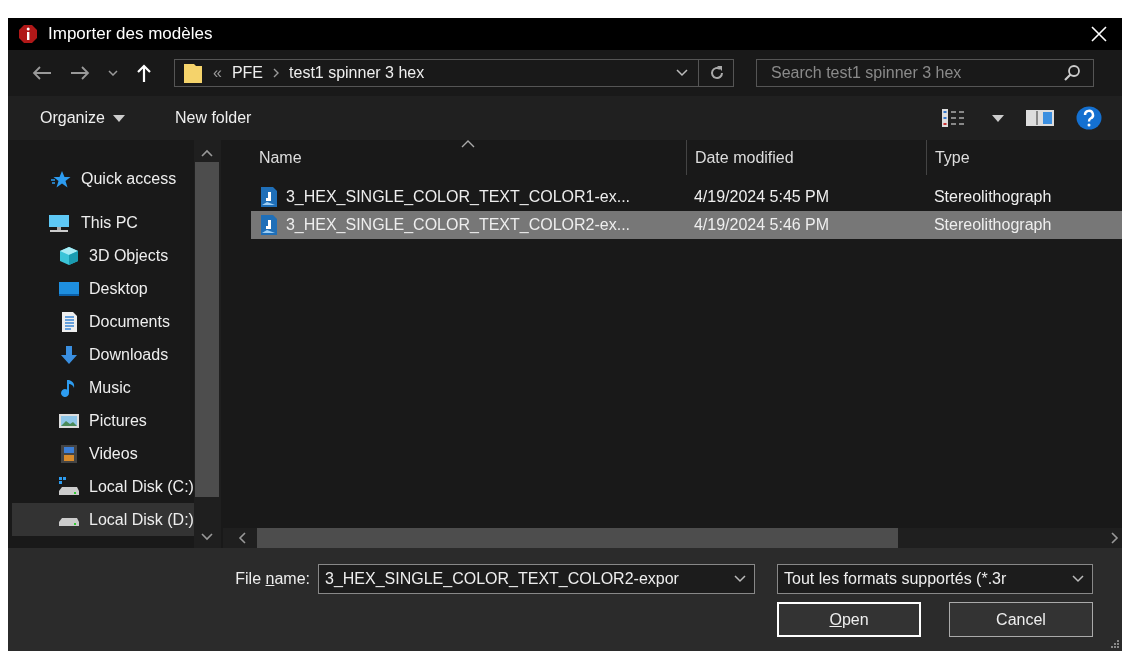 This screenshot has height=651, width=1132. I want to click on download-arrow-icon, so click(69, 354).